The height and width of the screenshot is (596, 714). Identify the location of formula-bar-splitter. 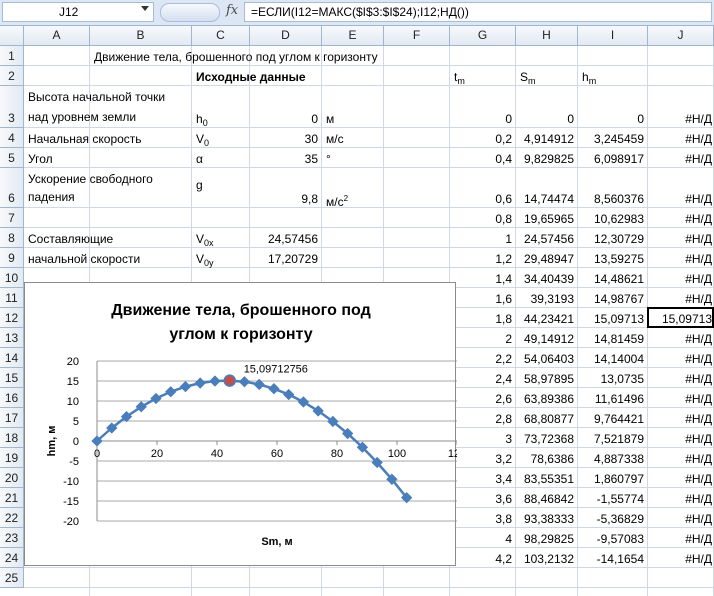
(190, 12).